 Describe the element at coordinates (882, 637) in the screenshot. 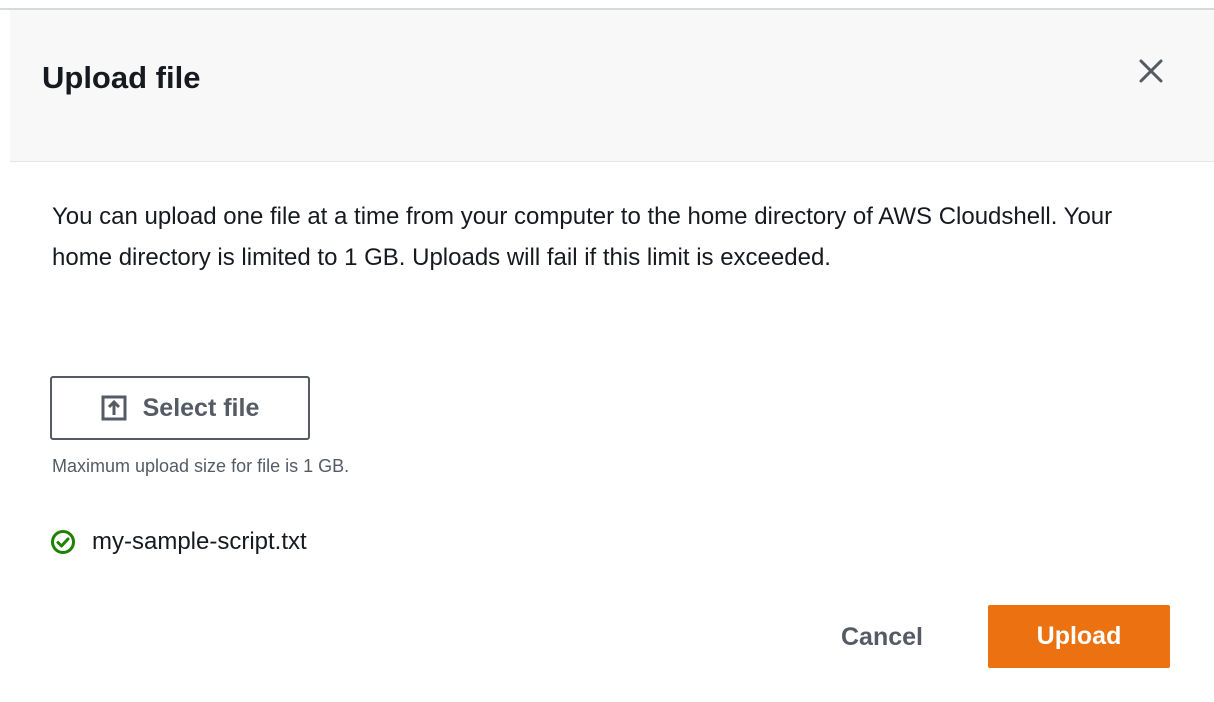

I see `cancel-button: Cancel` at that location.